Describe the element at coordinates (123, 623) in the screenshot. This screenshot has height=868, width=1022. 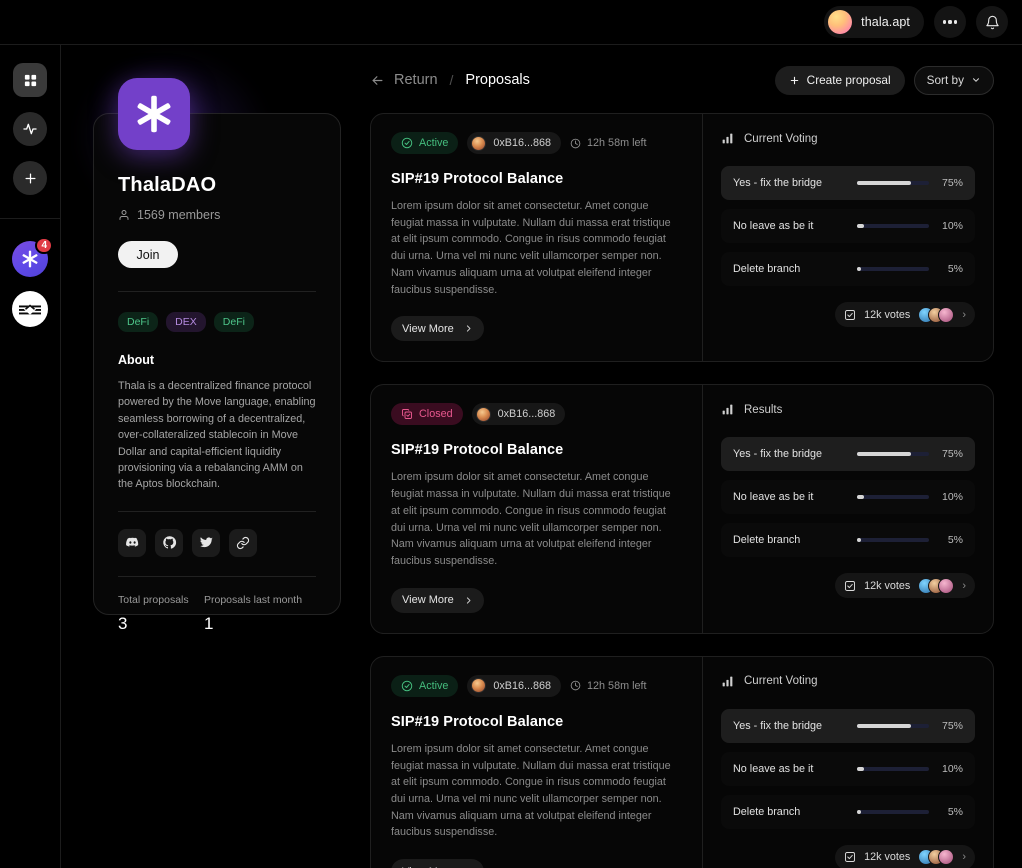
I see `stat-value: 3` at that location.